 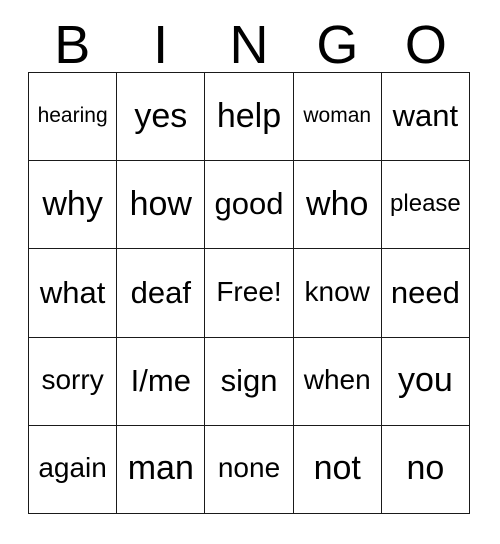 I want to click on bingo-cell-label: woman, so click(x=337, y=116).